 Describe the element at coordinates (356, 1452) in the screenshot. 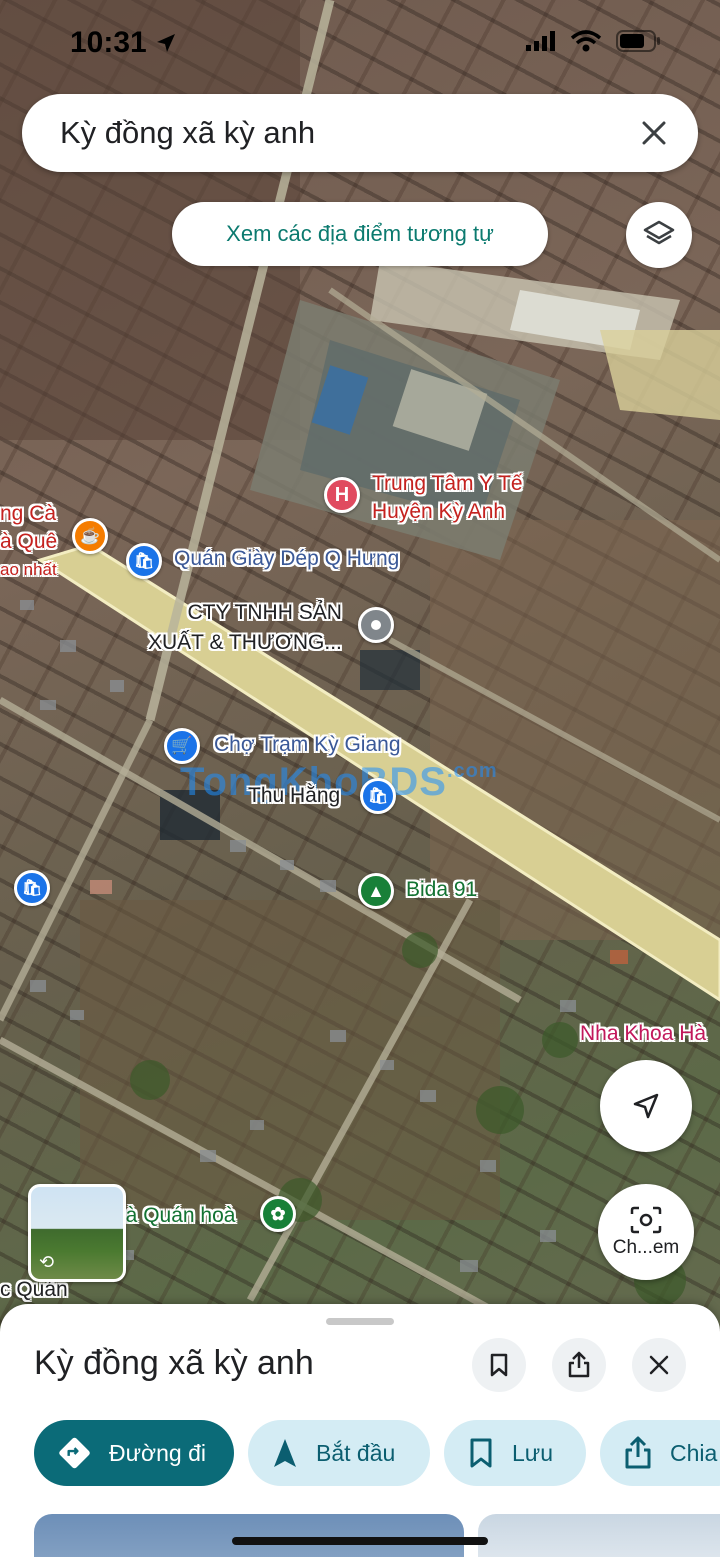

I see `start-label: Bắt đầu` at that location.